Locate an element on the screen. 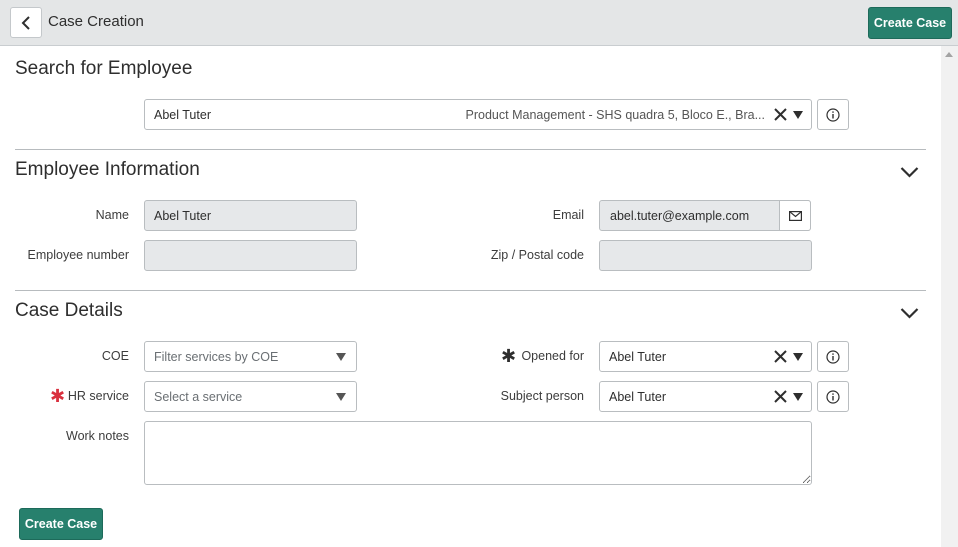  scroll-up-arrow is located at coordinates (949, 54).